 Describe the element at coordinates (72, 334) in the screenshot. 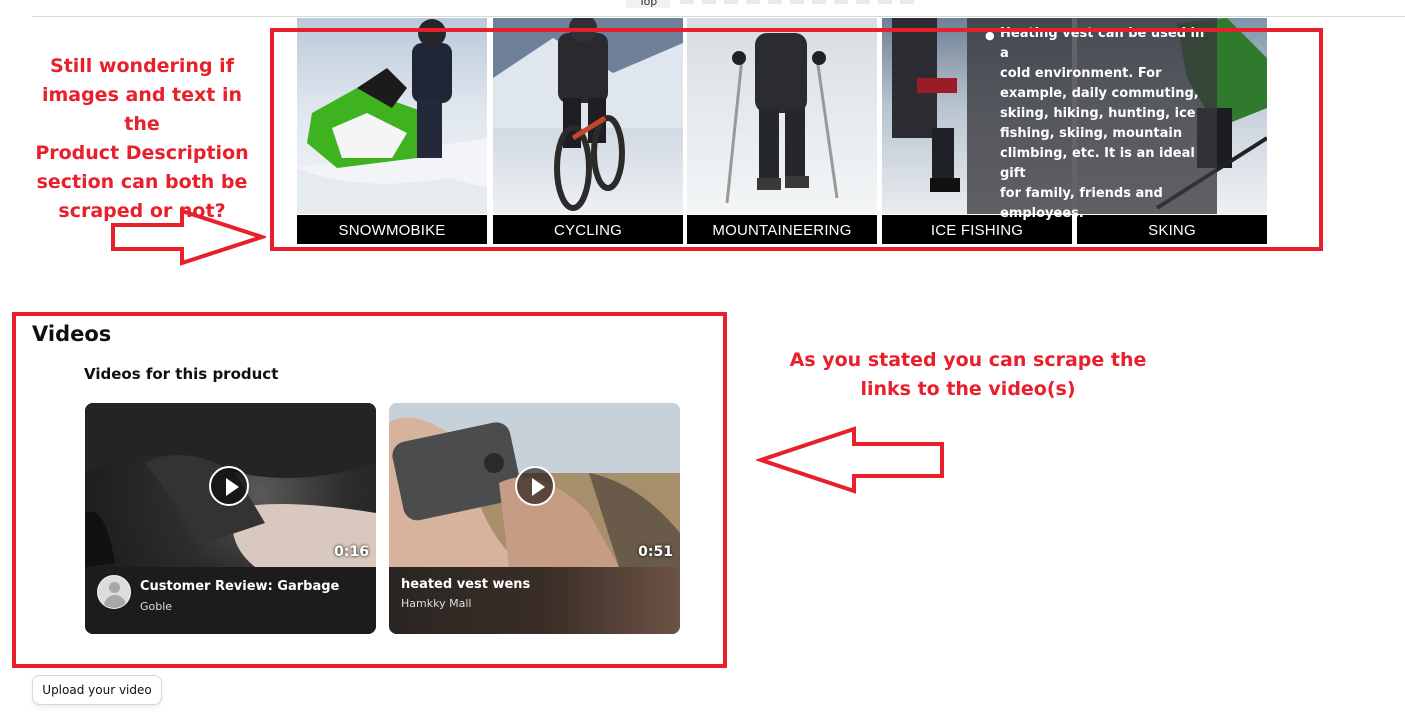

I see `videos-title: Videos` at that location.